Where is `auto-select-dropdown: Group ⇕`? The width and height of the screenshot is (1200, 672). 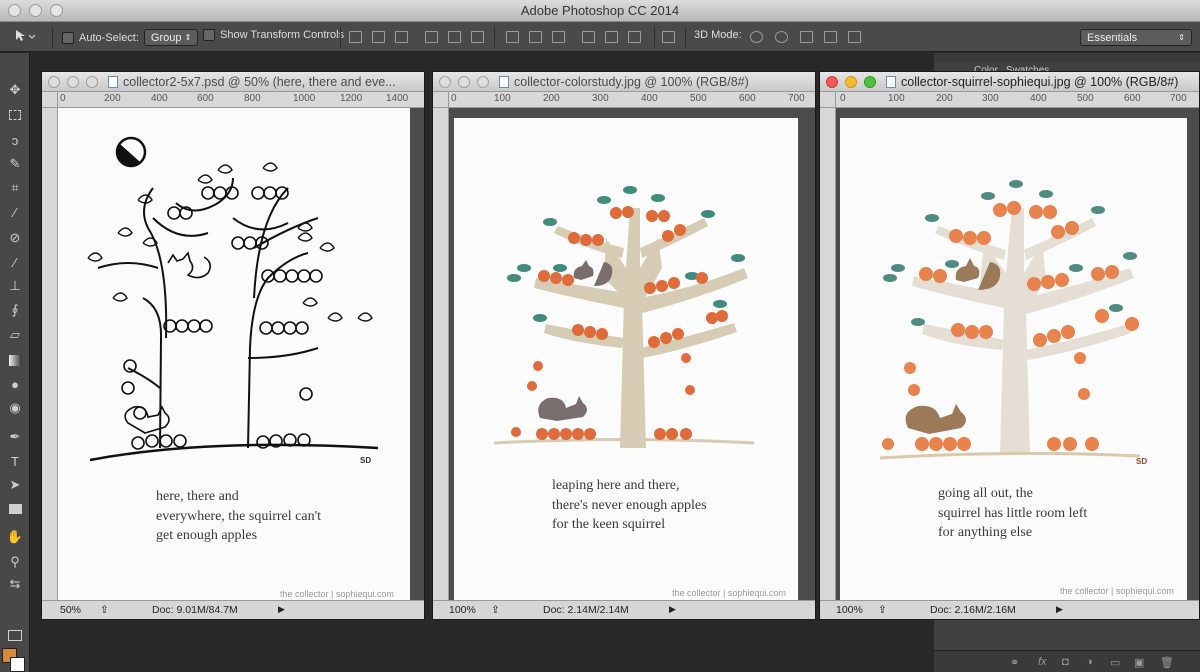
auto-select-dropdown: Group ⇕ is located at coordinates (171, 37).